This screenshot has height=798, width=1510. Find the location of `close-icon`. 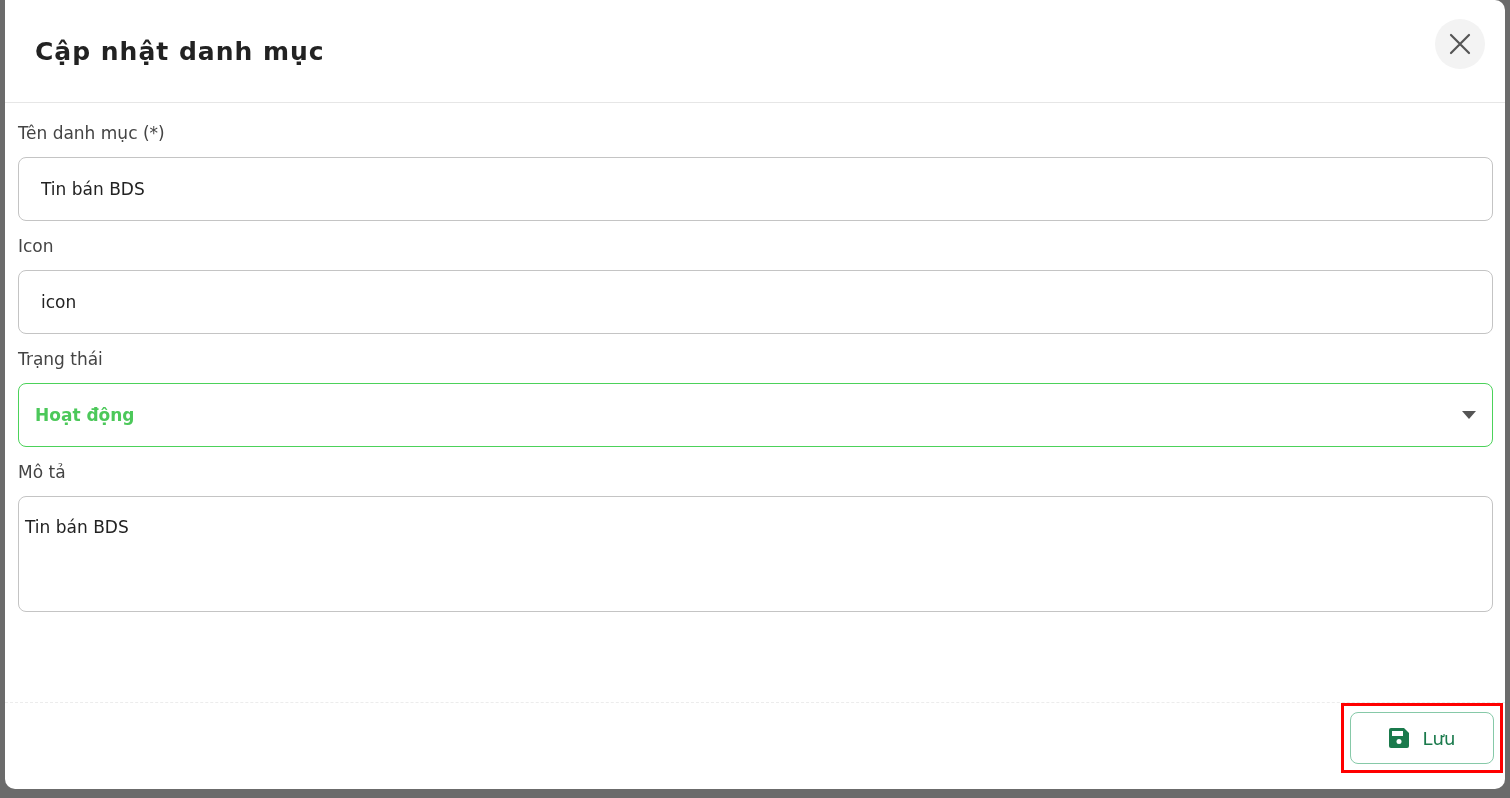

close-icon is located at coordinates (1460, 43).